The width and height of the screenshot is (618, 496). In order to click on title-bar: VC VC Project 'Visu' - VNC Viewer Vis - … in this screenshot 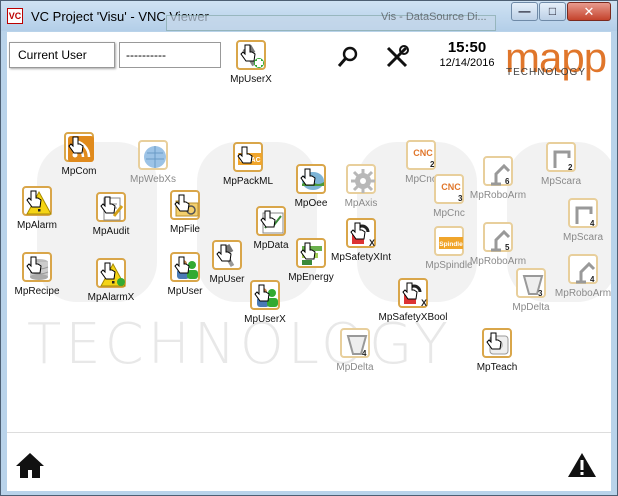, I will do `click(309, 16)`.